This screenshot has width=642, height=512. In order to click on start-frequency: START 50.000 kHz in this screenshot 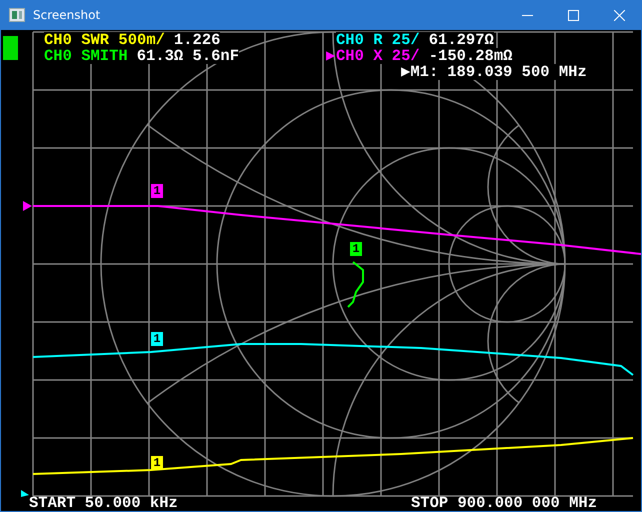, I will do `click(103, 503)`.